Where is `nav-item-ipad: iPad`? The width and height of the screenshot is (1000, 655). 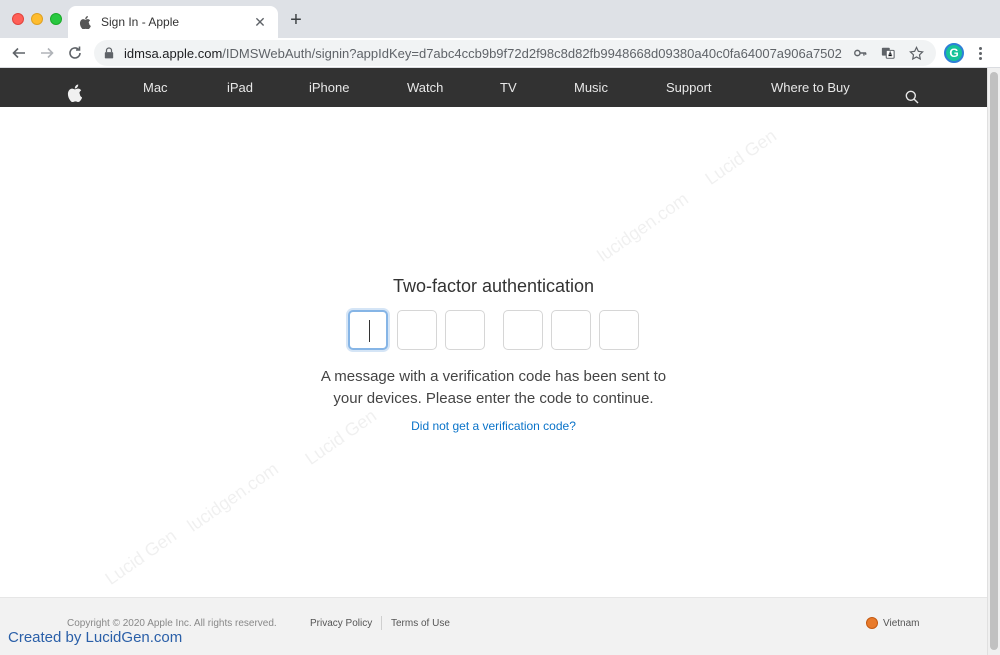
nav-item-ipad: iPad is located at coordinates (240, 87).